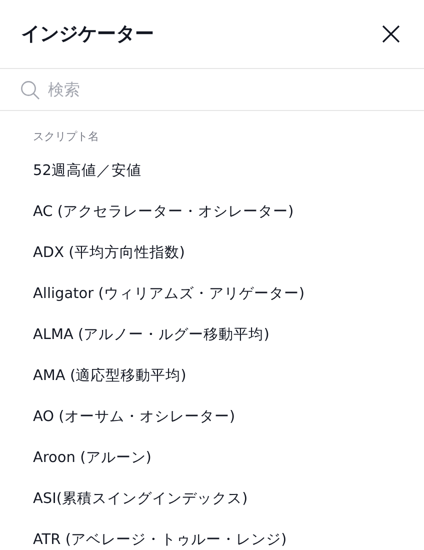 The image size is (424, 550). Describe the element at coordinates (212, 293) in the screenshot. I see `indicator-item: Alligator (ウィリアムズ・アリゲーター)` at that location.